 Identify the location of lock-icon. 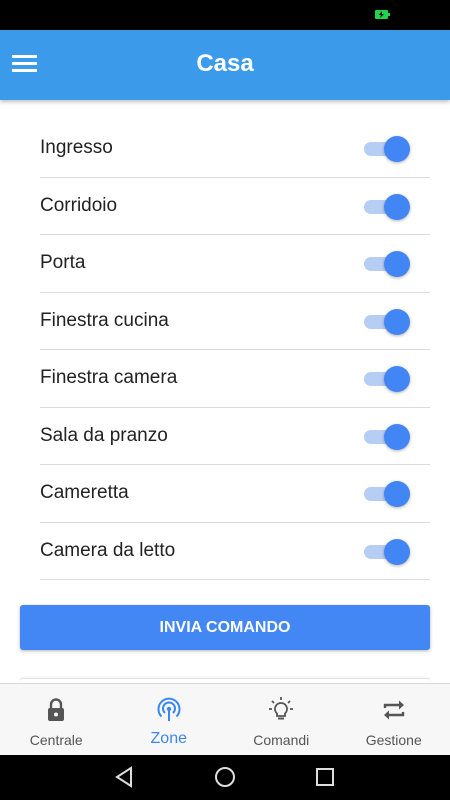
(56, 710).